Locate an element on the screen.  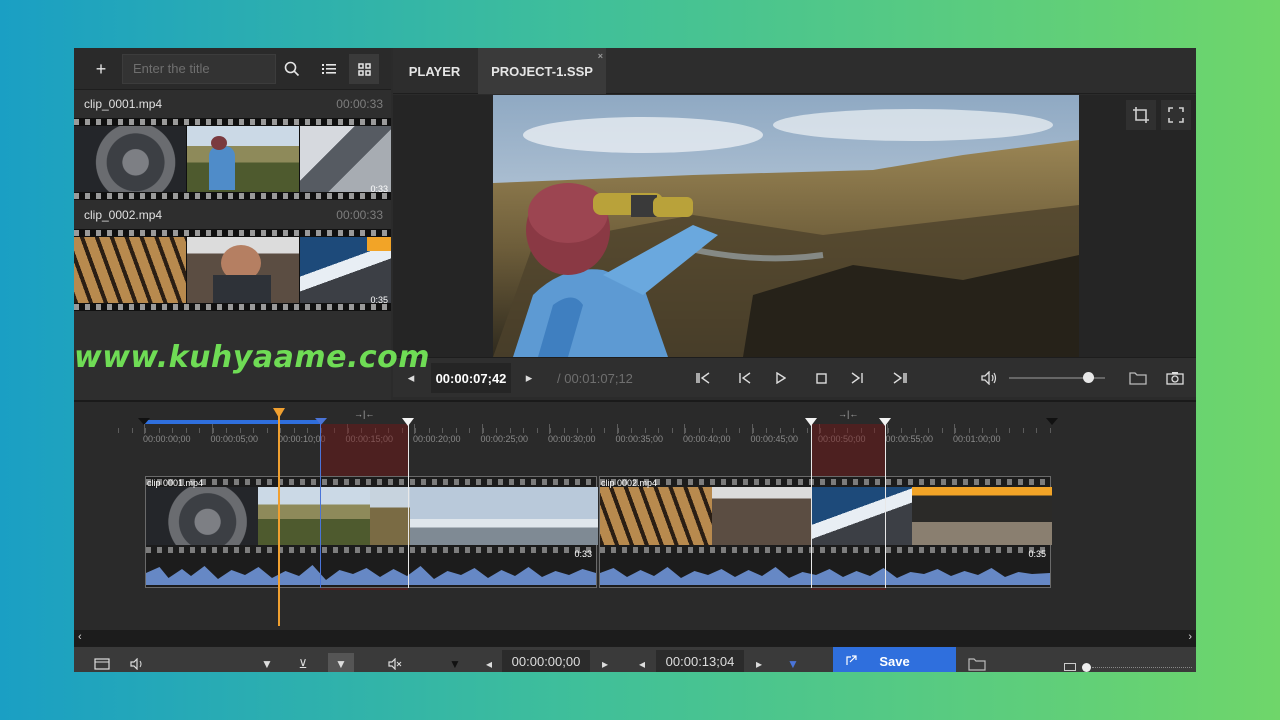
add-media-button: + is located at coordinates (101, 69).